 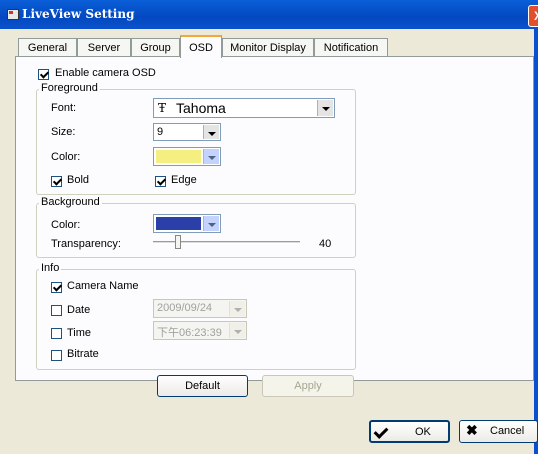 What do you see at coordinates (64, 108) in the screenshot?
I see `font-label: Font:` at bounding box center [64, 108].